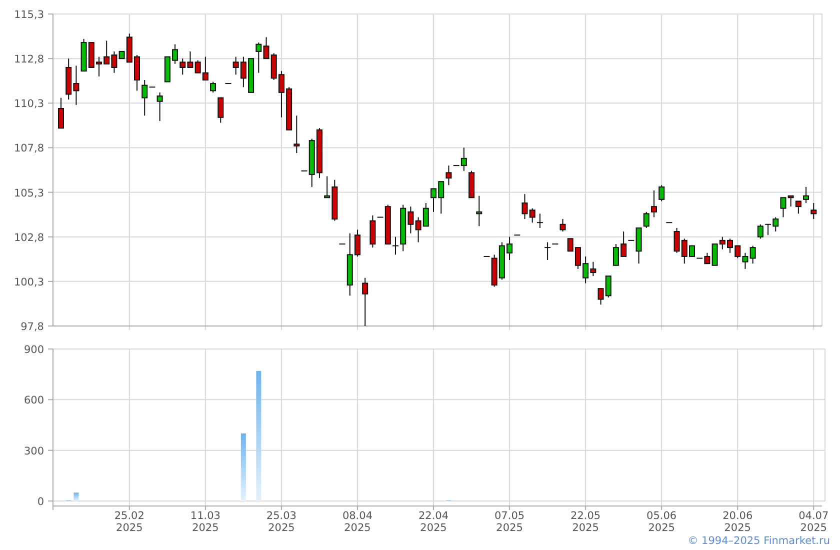  Describe the element at coordinates (737, 522) in the screenshot. I see `date-label: 20.06 2025` at that location.